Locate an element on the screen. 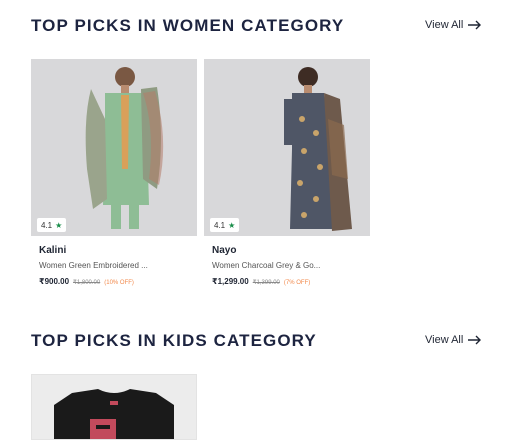 The image size is (512, 440). product-photo-kalini is located at coordinates (114, 147).